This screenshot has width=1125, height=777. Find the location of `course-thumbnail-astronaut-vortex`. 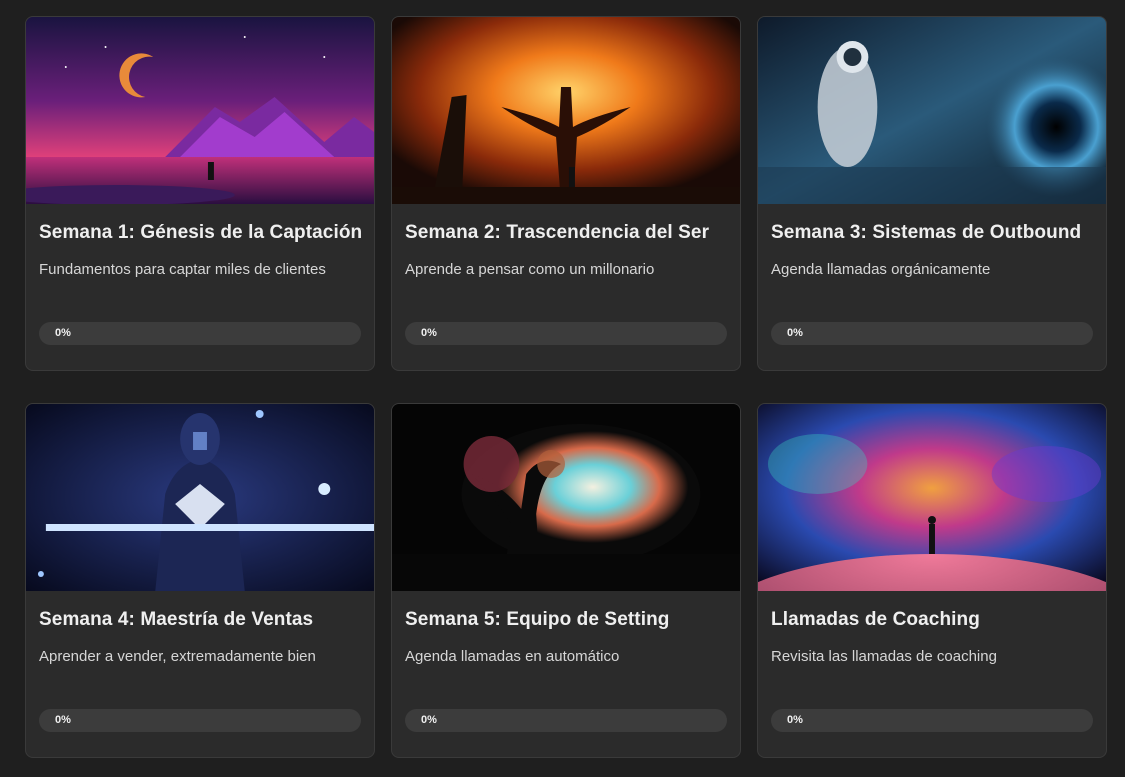

course-thumbnail-astronaut-vortex is located at coordinates (932, 110).